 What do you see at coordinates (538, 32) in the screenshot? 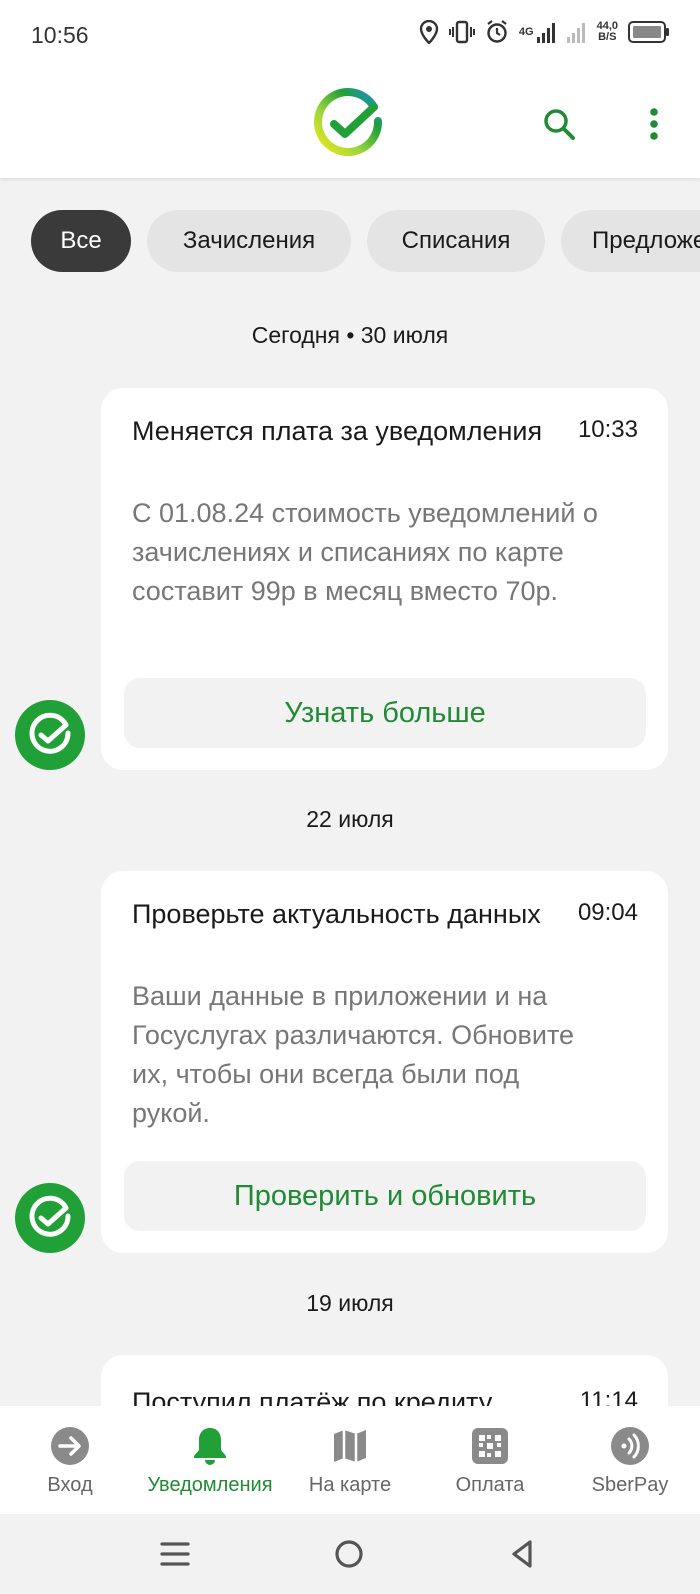
I see `signal-4g-icon: 4G` at bounding box center [538, 32].